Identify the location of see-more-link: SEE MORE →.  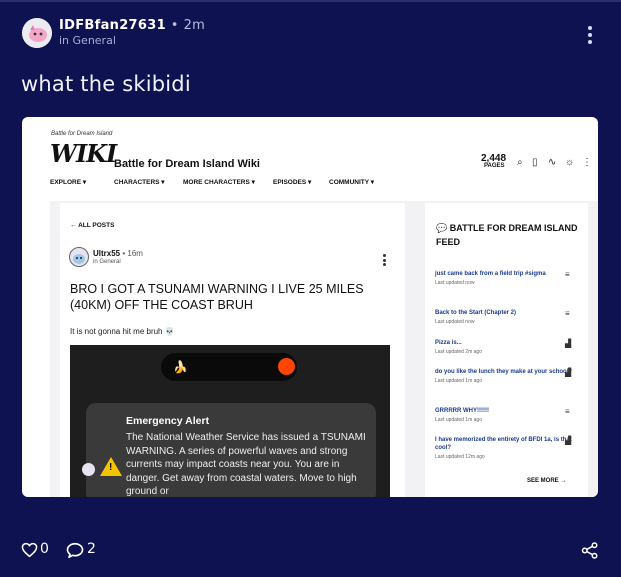
(547, 481).